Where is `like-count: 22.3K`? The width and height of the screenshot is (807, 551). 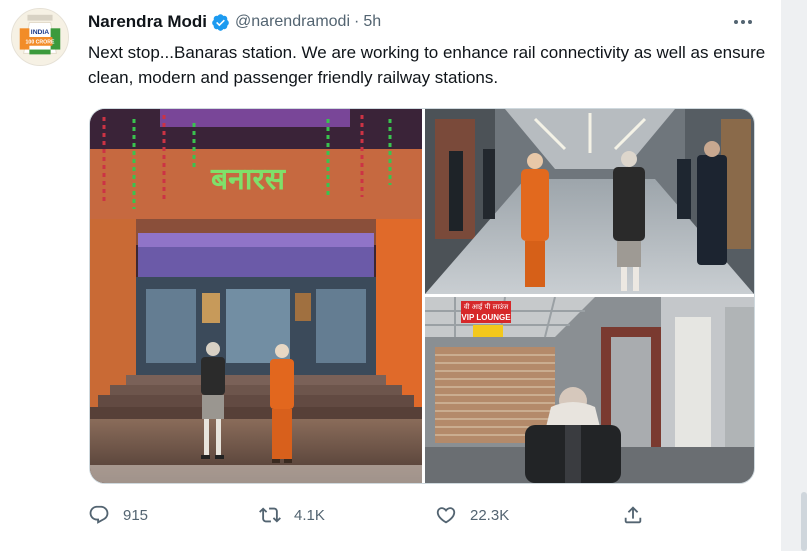 like-count: 22.3K is located at coordinates (490, 515).